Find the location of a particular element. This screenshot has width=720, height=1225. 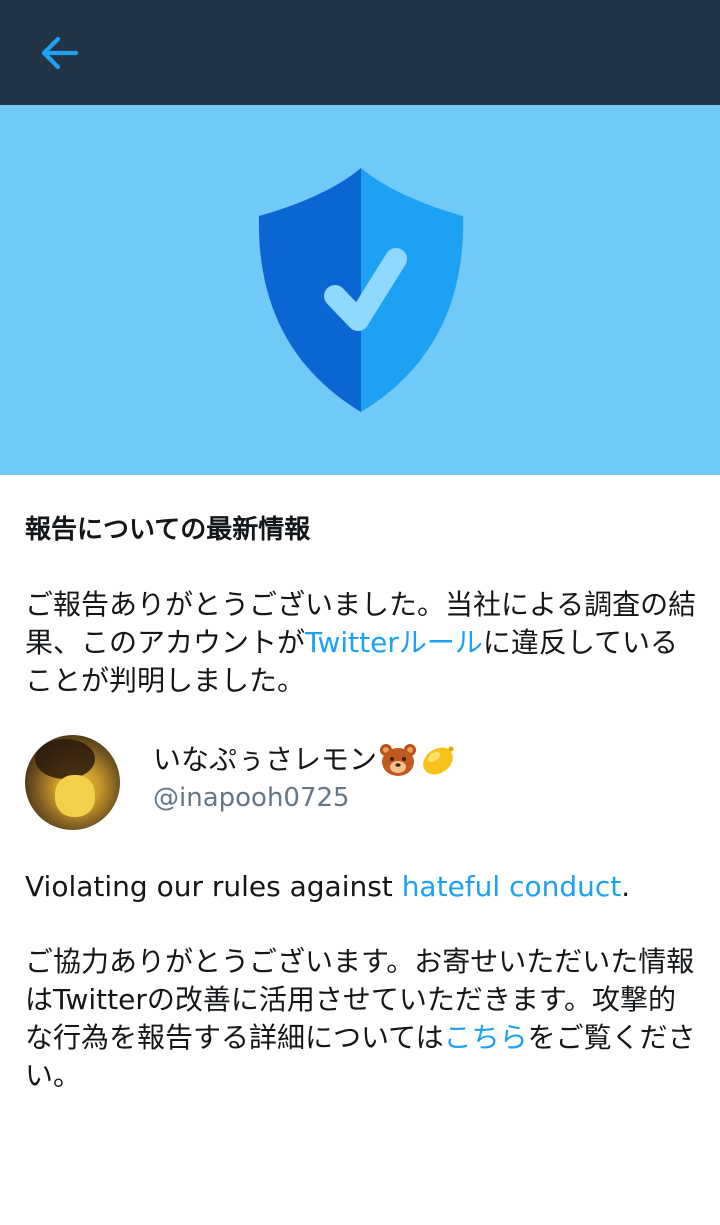

back-button is located at coordinates (60, 53).